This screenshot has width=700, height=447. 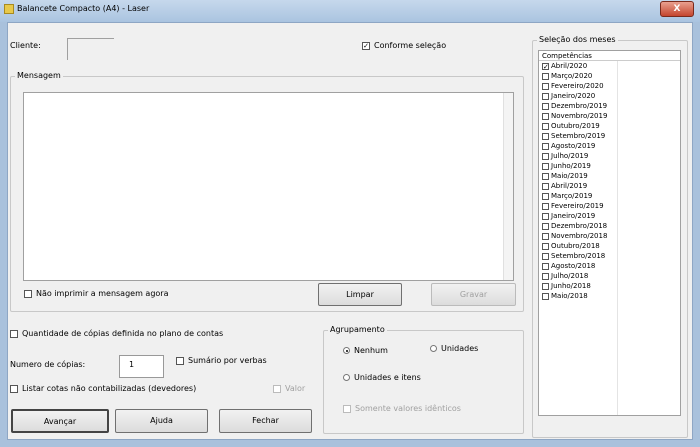 I want to click on month-item: Novembro/2018, so click(x=609, y=236).